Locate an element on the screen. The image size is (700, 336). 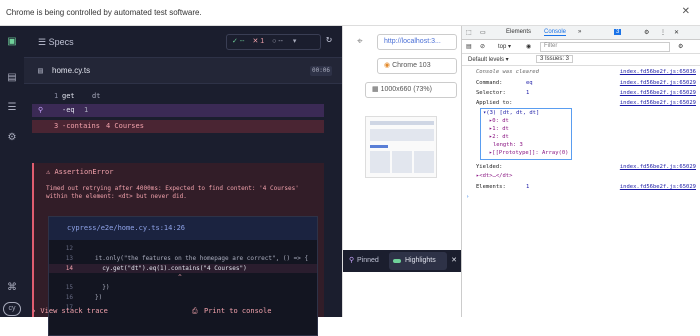
sidebar-toggle-icon: ☰ is located at coordinates (43, 42).